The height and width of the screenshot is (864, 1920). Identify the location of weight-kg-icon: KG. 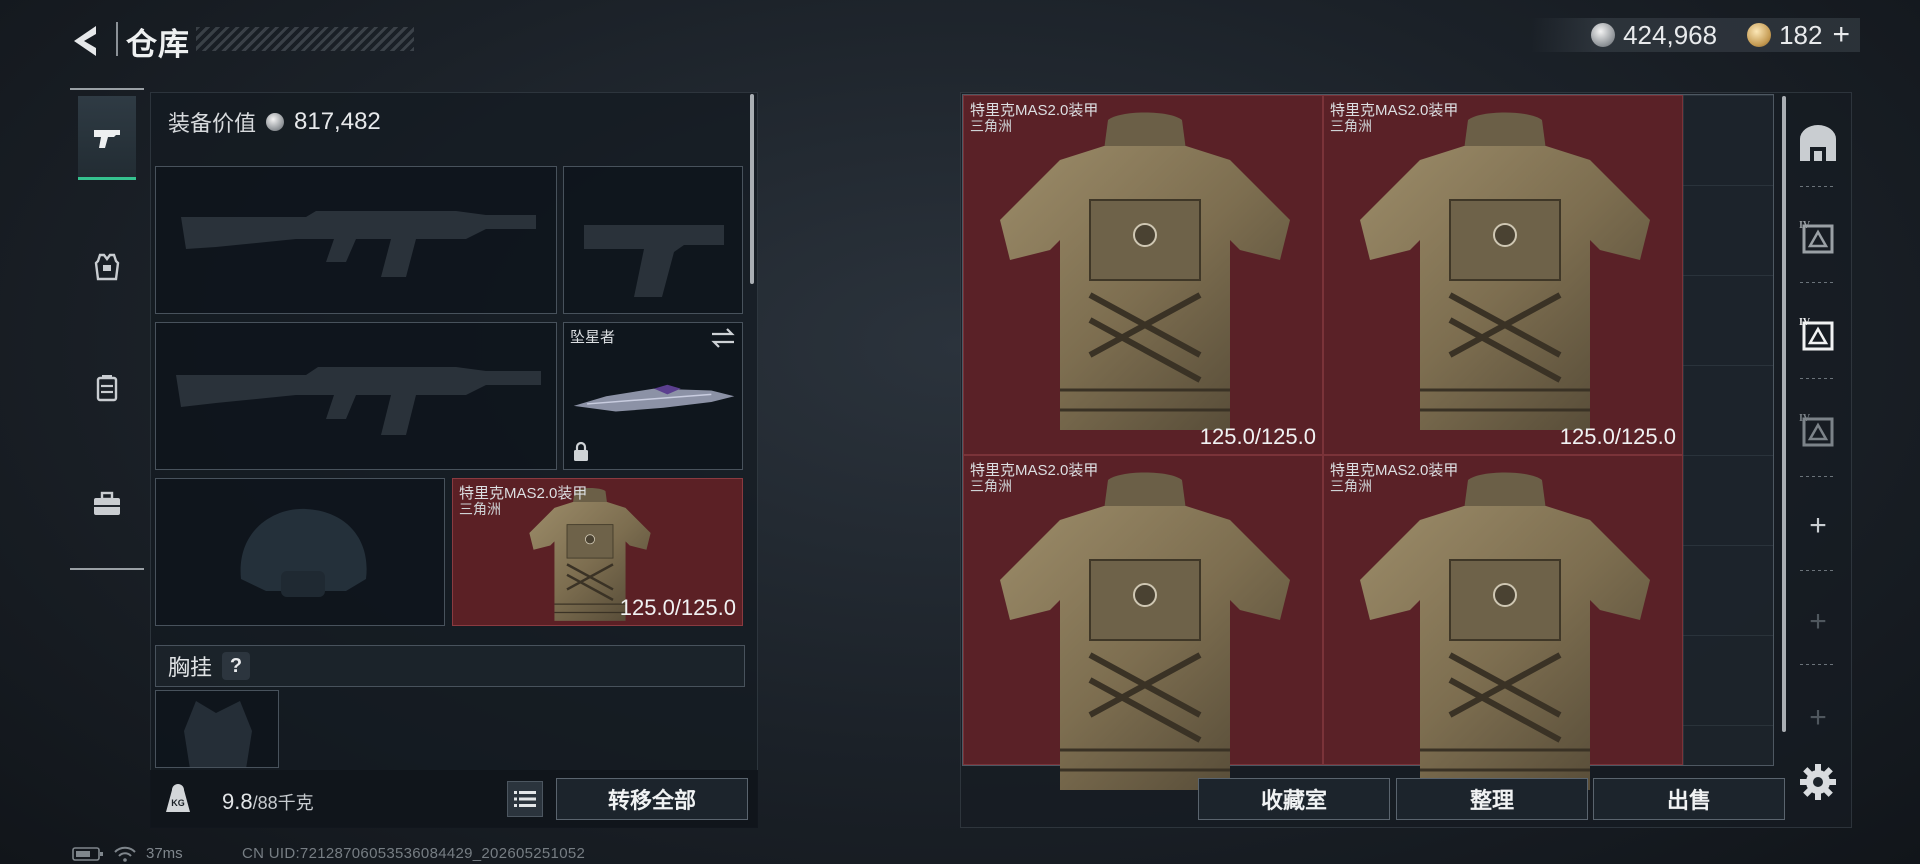
(178, 798).